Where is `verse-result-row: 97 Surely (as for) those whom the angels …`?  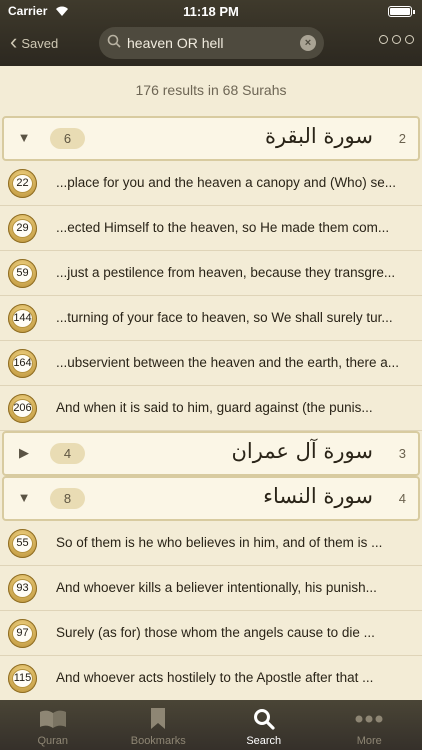 verse-result-row: 97 Surely (as for) those whom the angels … is located at coordinates (211, 633).